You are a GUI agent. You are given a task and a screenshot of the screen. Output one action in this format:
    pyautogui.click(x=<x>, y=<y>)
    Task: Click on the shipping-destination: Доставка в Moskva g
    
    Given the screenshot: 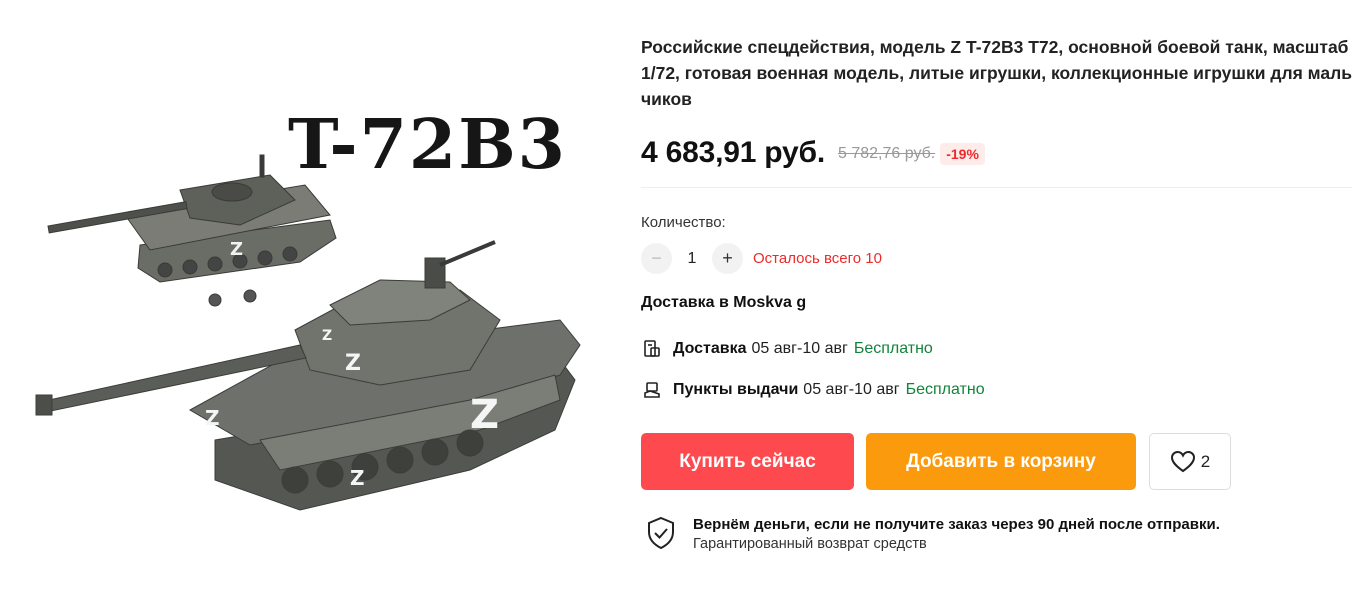 What is the action you would take?
    pyautogui.click(x=723, y=303)
    